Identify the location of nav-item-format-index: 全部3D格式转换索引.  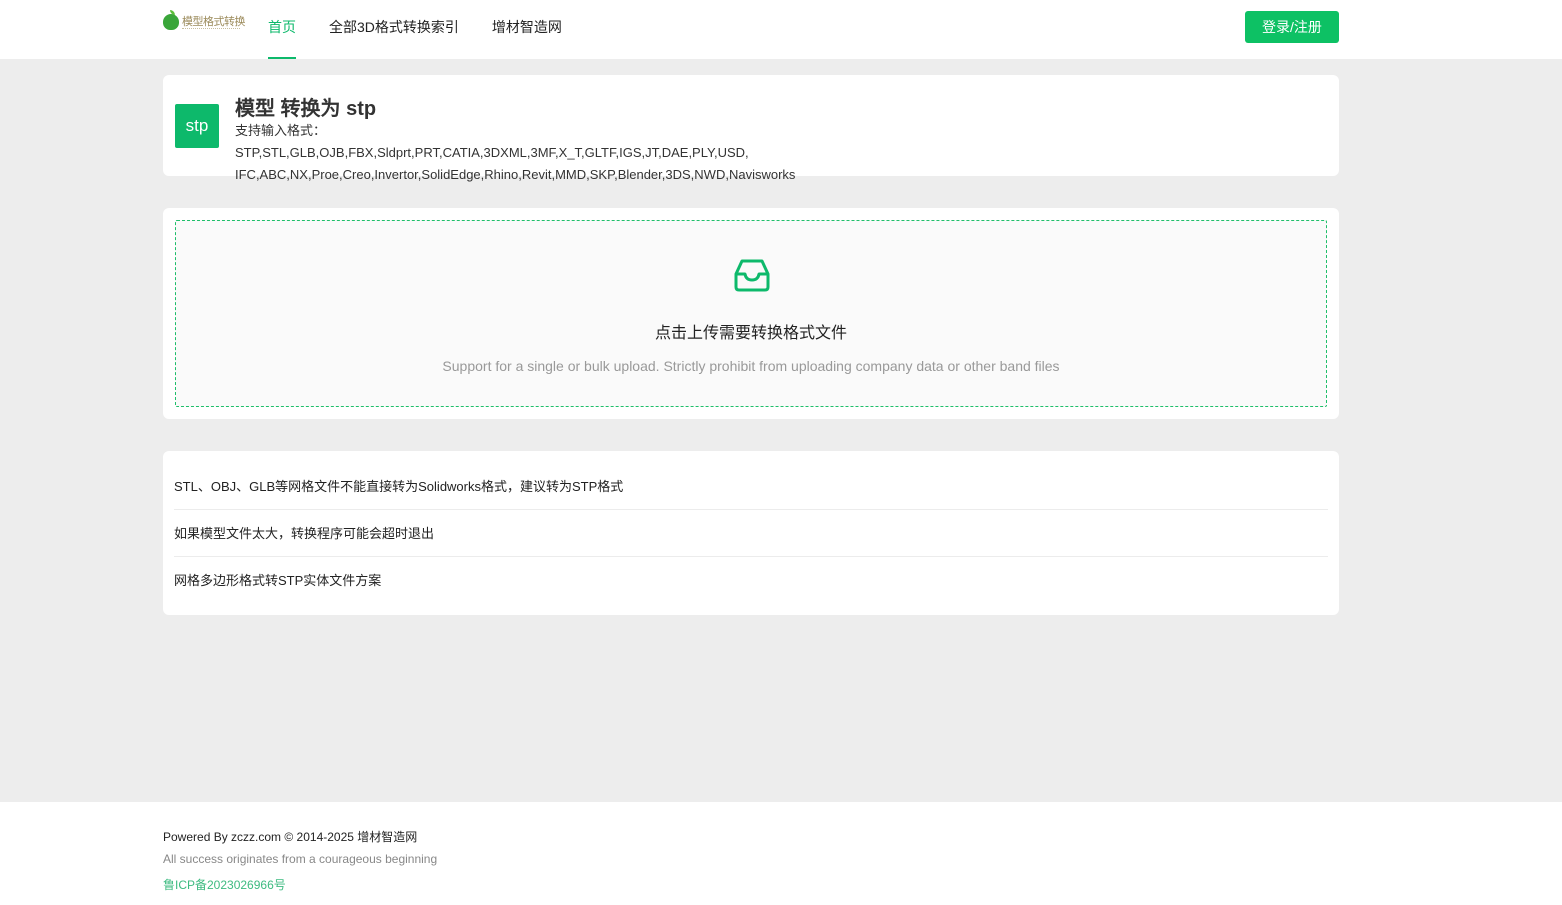
(394, 29).